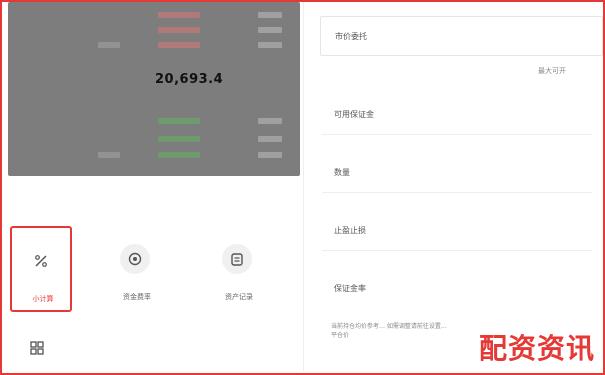  Describe the element at coordinates (41, 261) in the screenshot. I see `percent-icon` at that location.